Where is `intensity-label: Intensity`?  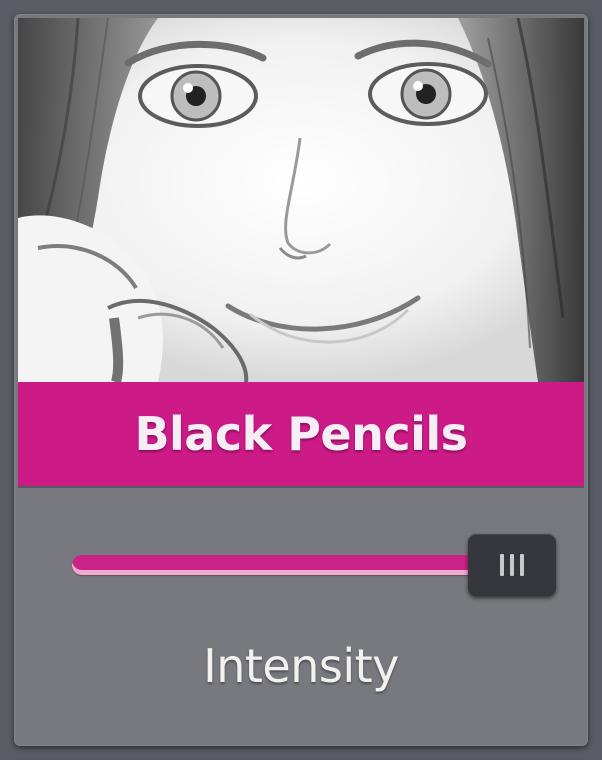 intensity-label: Intensity is located at coordinates (301, 666).